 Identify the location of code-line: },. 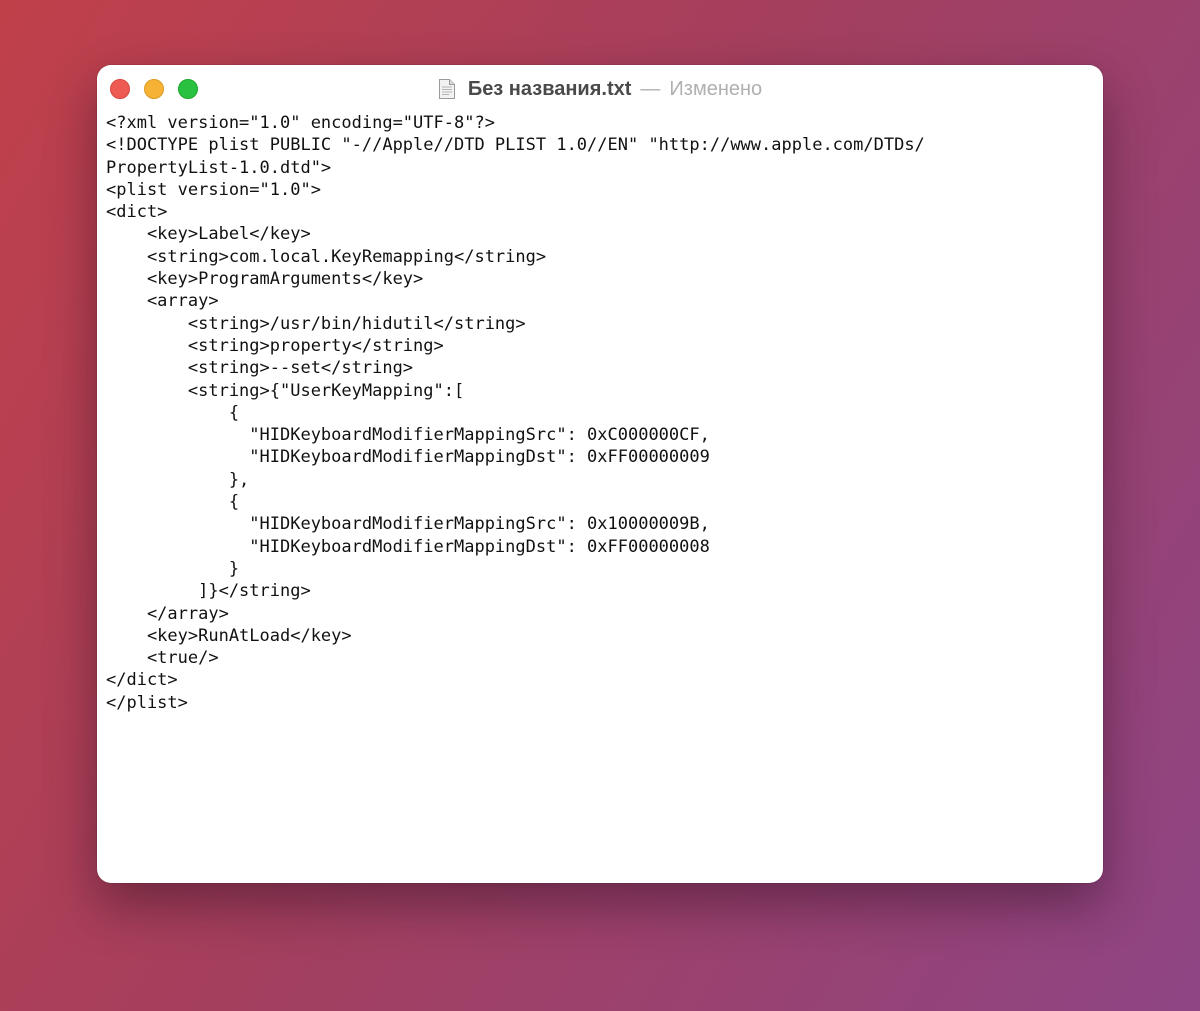
(178, 479).